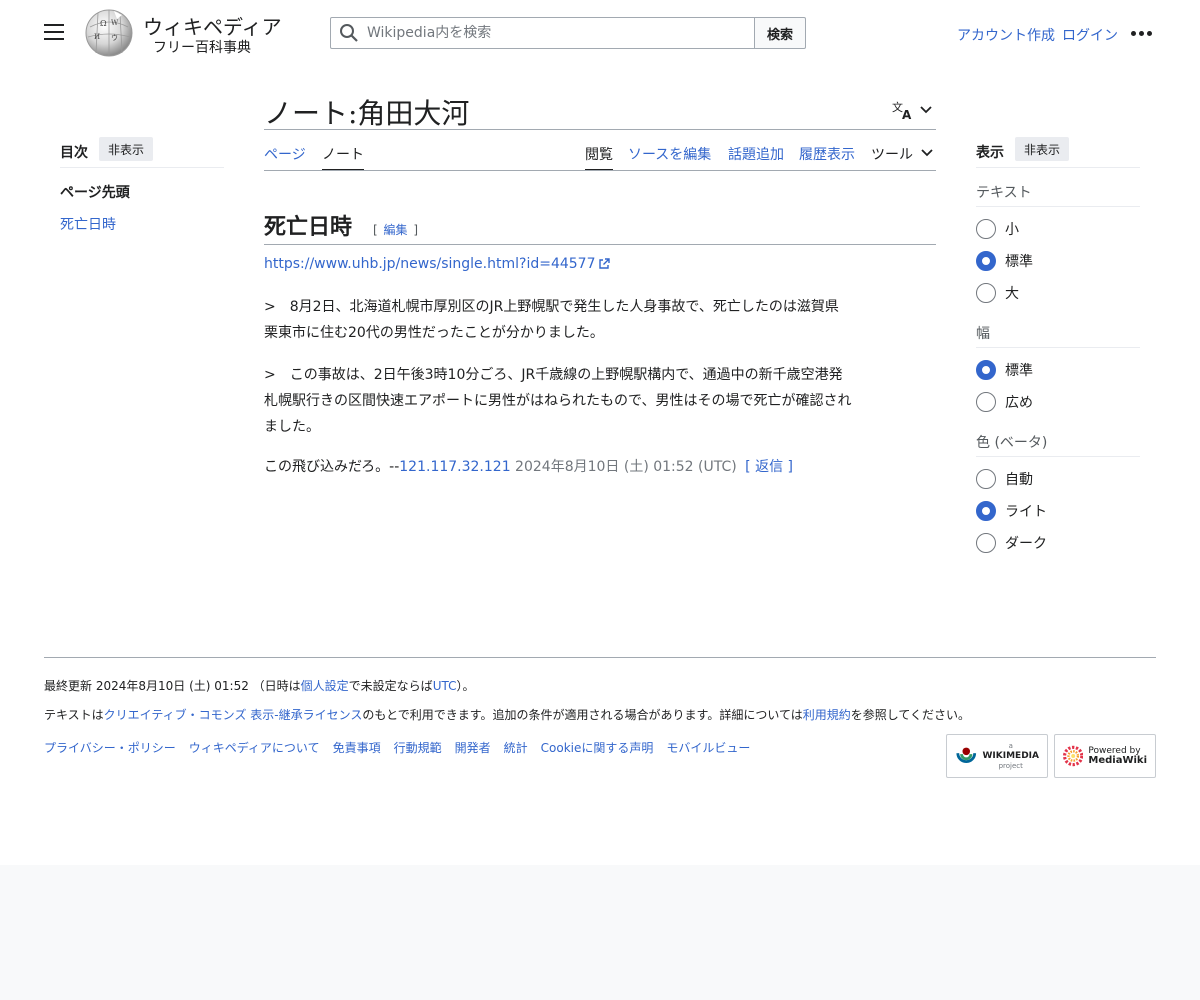  What do you see at coordinates (357, 747) in the screenshot?
I see `footer-link-disclaimer: 免責事項` at bounding box center [357, 747].